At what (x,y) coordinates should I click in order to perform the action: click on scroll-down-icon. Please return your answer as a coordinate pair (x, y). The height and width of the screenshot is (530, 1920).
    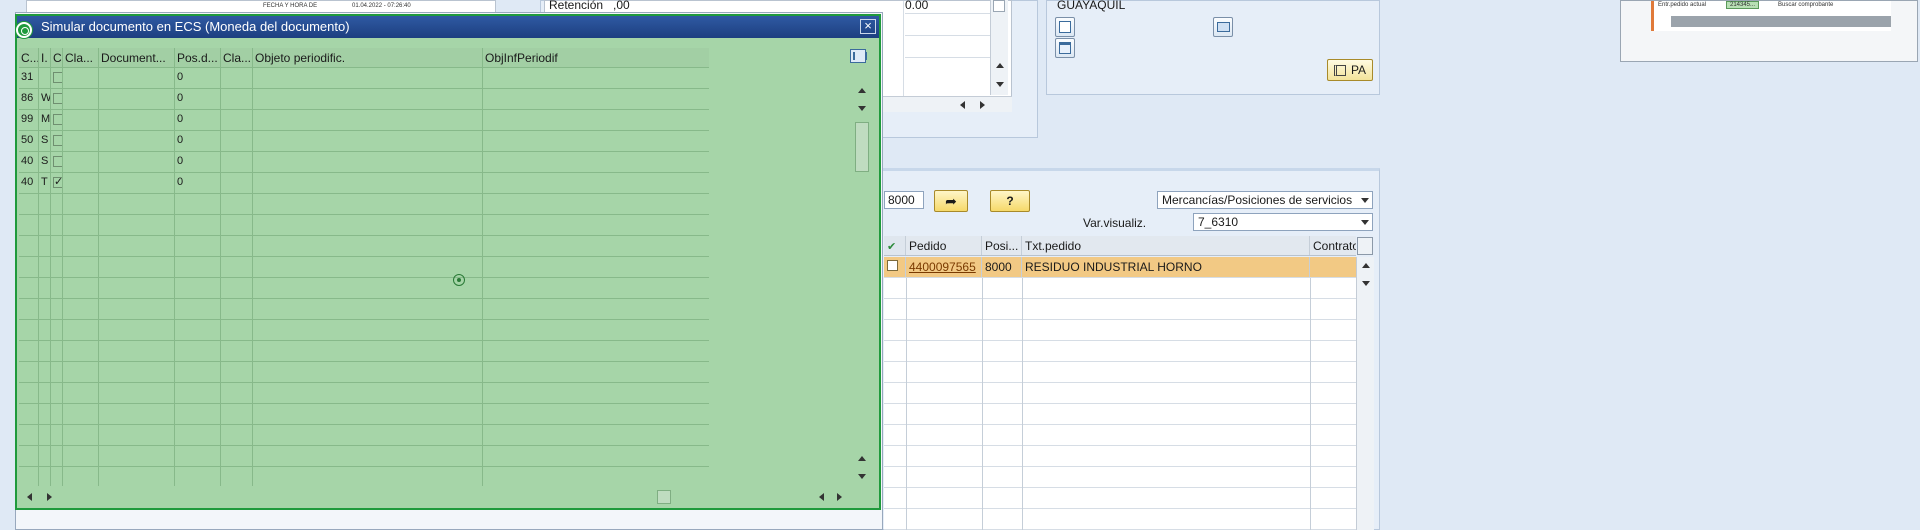
    Looking at the image, I should click on (862, 108).